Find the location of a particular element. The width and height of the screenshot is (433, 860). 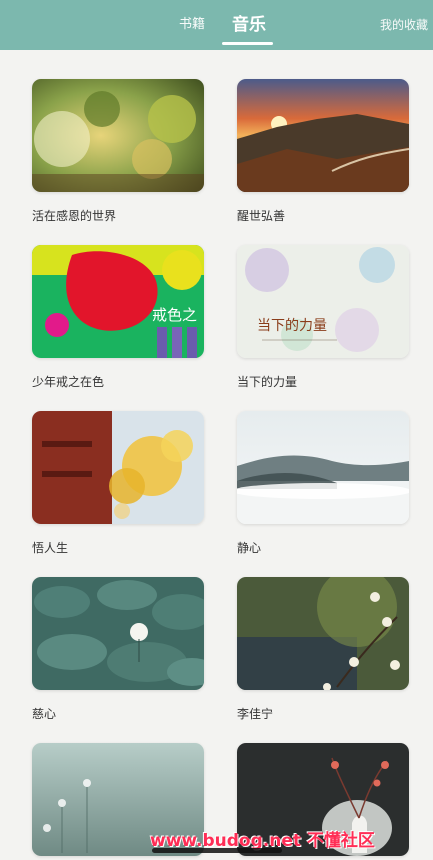

album-card: 慈心 is located at coordinates (118, 649).